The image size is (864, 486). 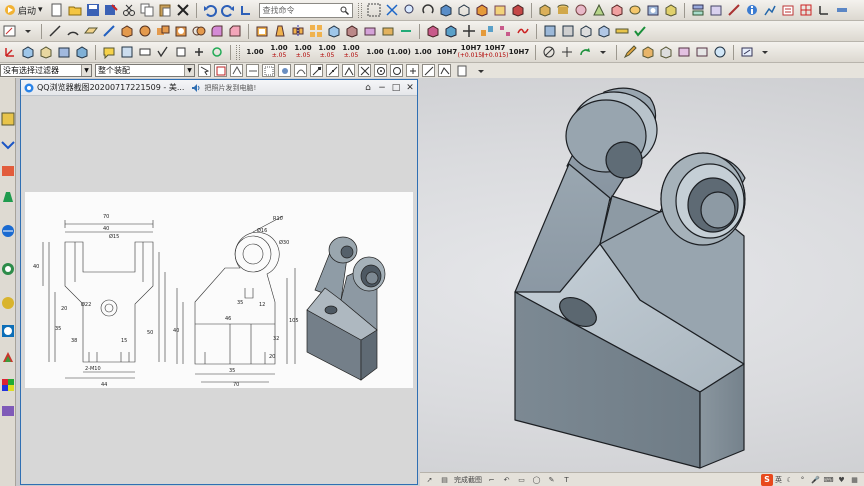 I want to click on undo-icon, so click(x=210, y=10).